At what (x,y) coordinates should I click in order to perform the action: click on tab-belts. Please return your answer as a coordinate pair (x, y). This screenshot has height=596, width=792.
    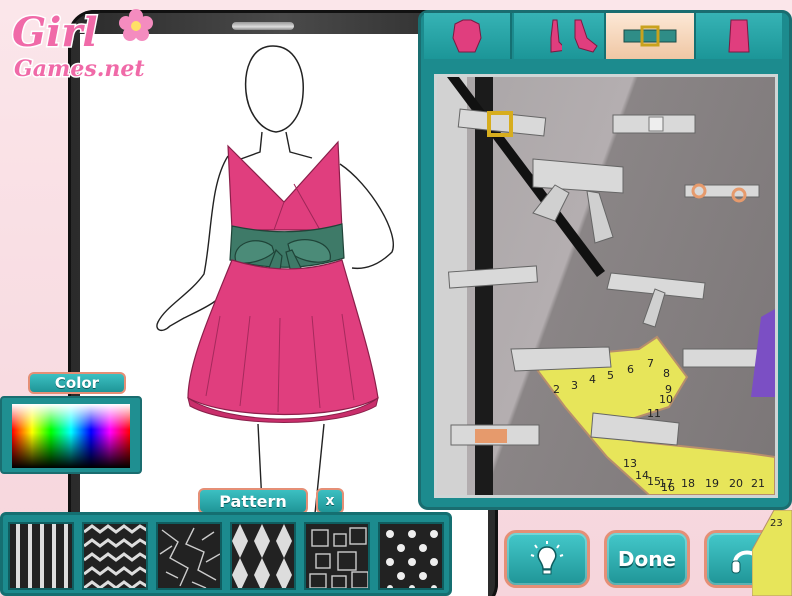
    Looking at the image, I should click on (651, 36).